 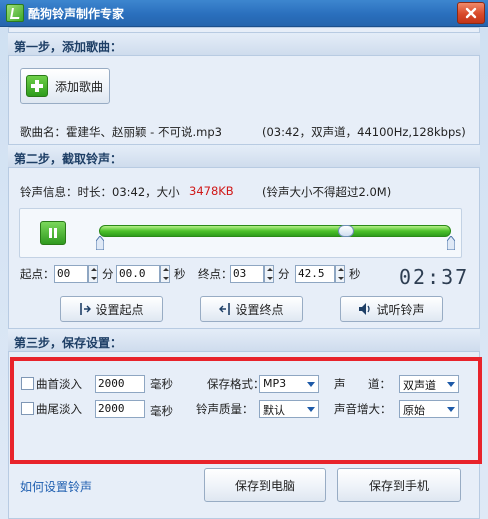 I want to click on app-icon, so click(x=15, y=13).